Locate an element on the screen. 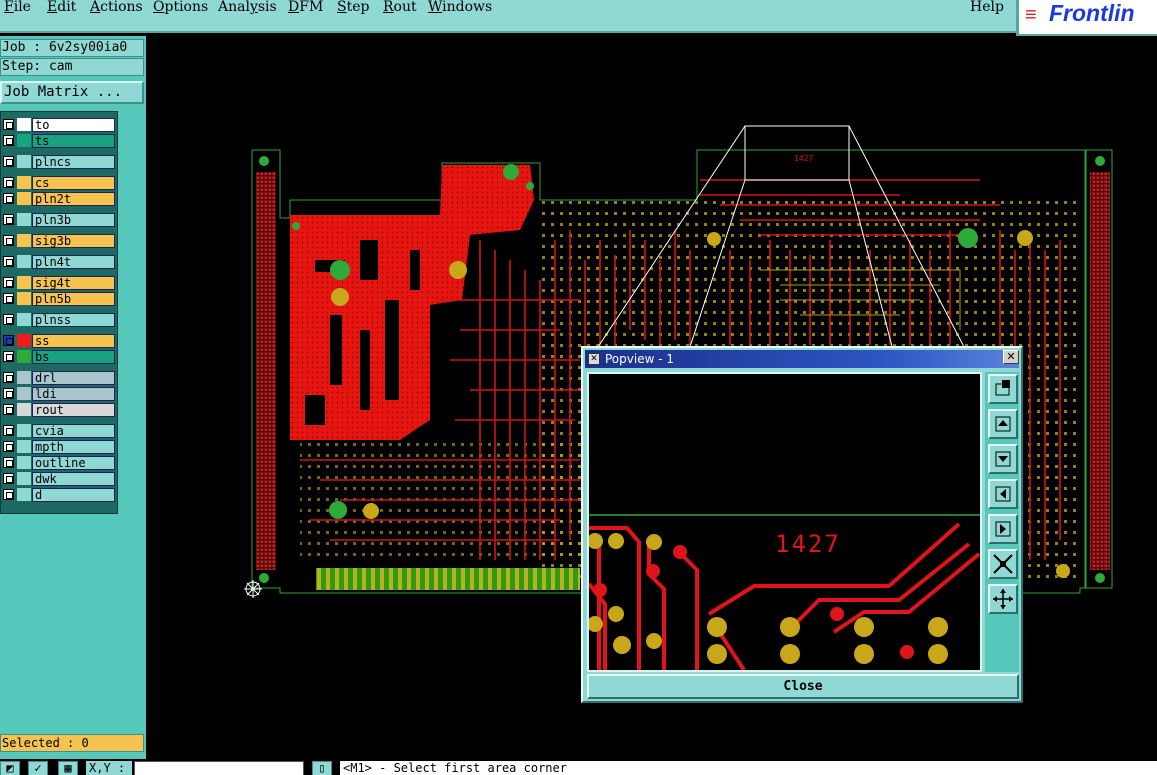 The width and height of the screenshot is (1157, 775). layer-name: cvia is located at coordinates (73, 431).